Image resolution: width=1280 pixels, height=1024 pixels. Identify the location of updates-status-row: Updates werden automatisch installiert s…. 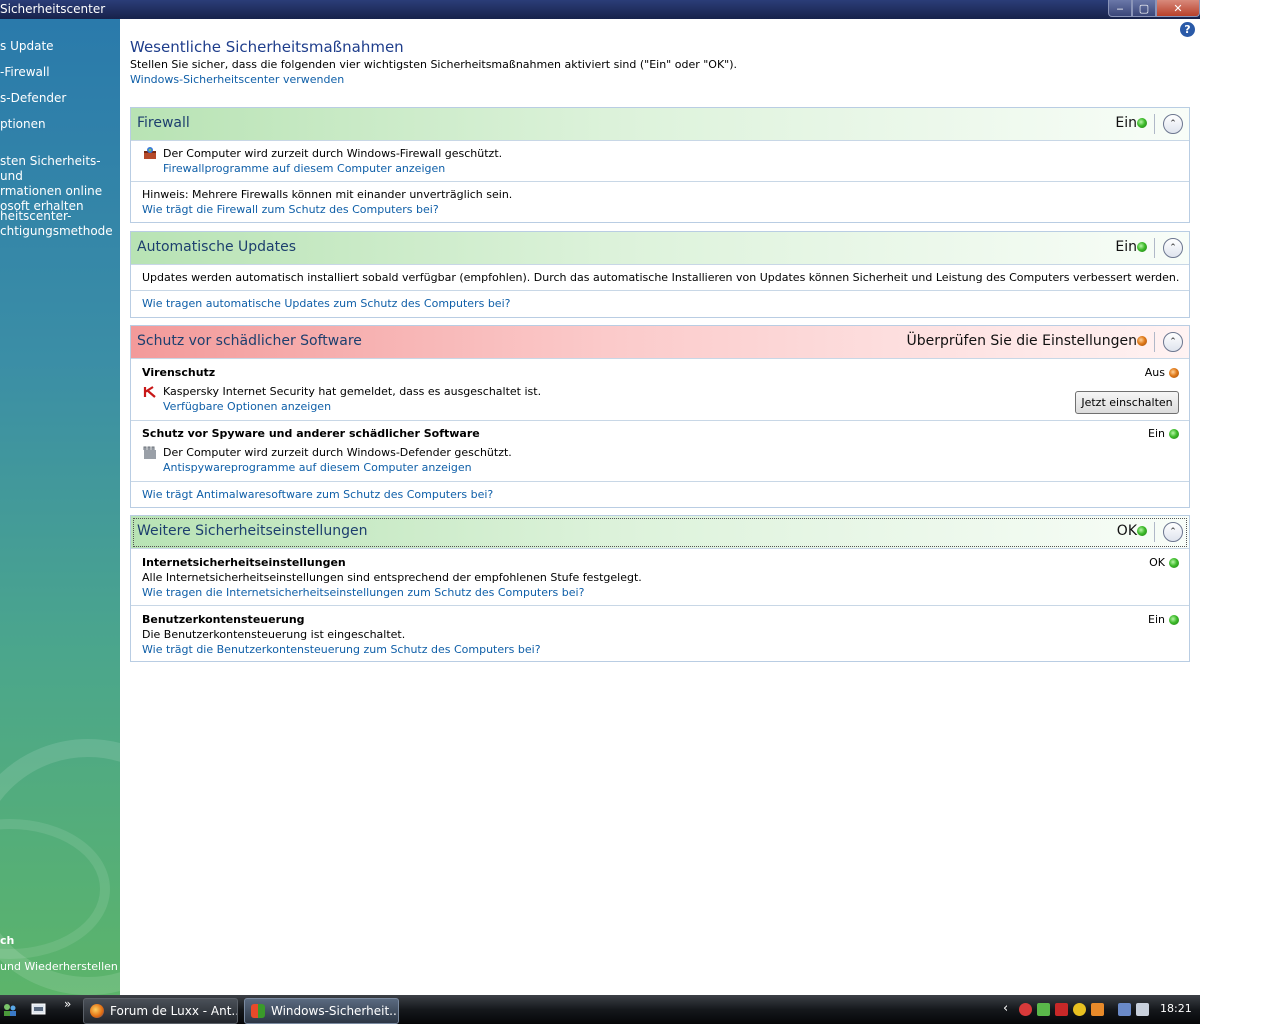
(660, 278).